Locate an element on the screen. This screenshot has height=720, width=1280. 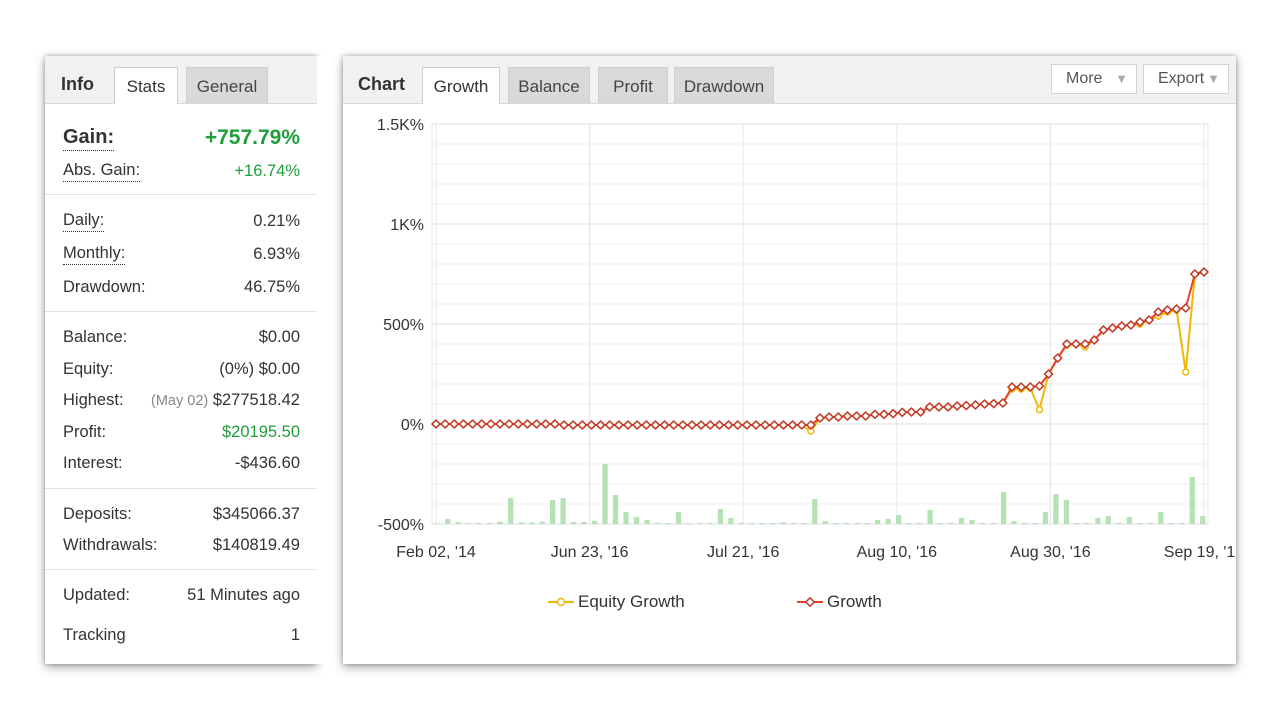
x-tick-label: Jul 21, '16 is located at coordinates (743, 552).